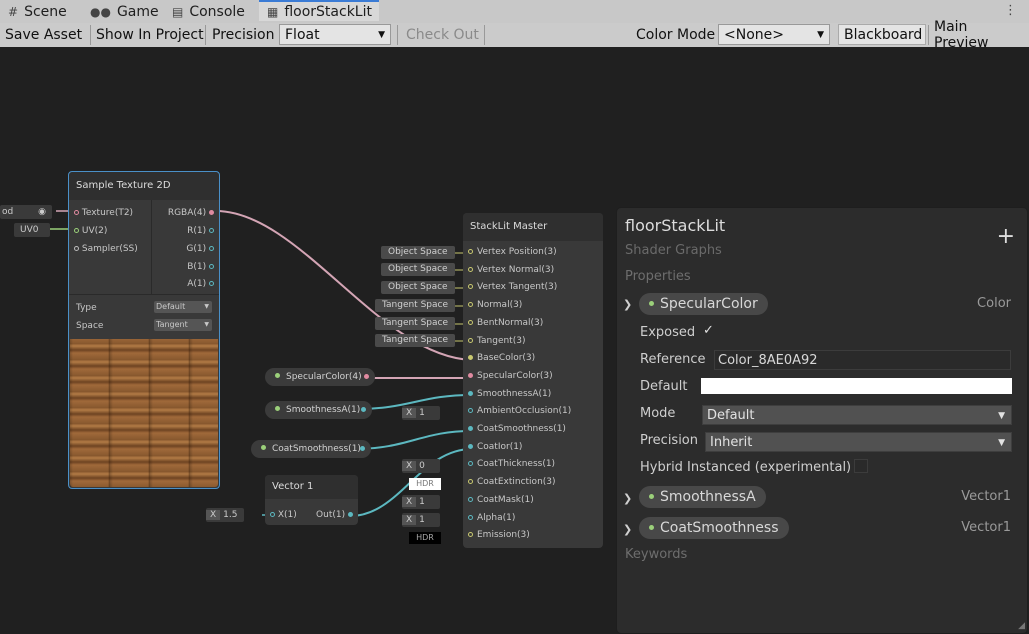  I want to click on property-node-coatsmoothness: CoatSmoothness(1), so click(311, 449).